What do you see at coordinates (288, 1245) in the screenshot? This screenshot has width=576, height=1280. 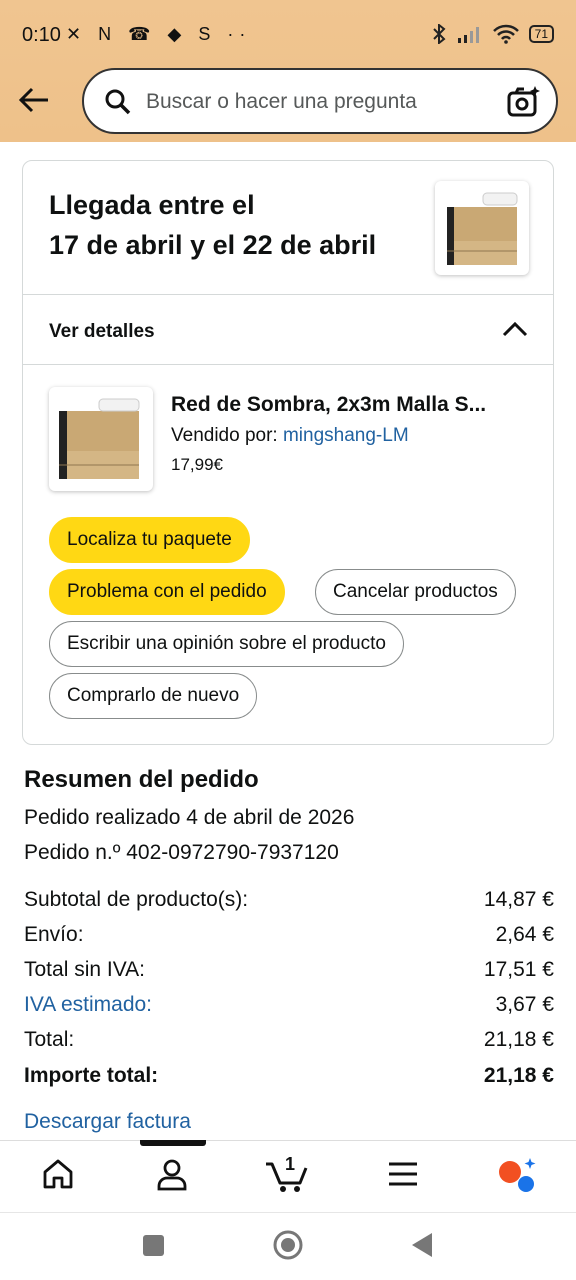 I see `home-circle-icon` at bounding box center [288, 1245].